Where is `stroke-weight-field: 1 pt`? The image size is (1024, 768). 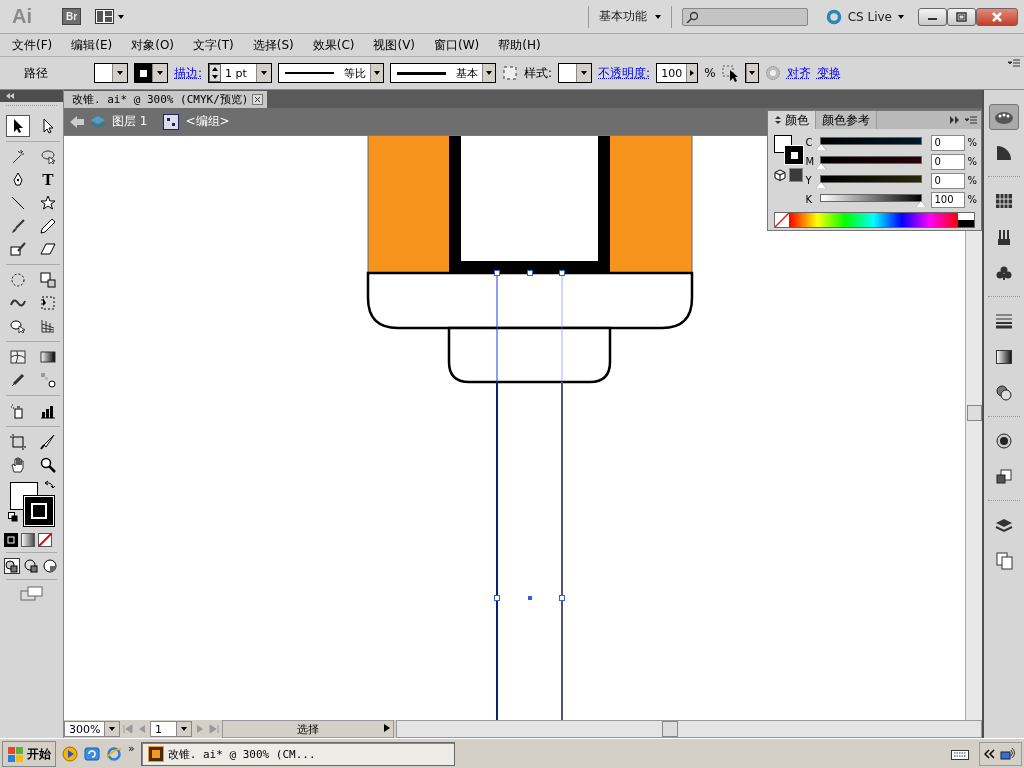
stroke-weight-field: 1 pt is located at coordinates (240, 73).